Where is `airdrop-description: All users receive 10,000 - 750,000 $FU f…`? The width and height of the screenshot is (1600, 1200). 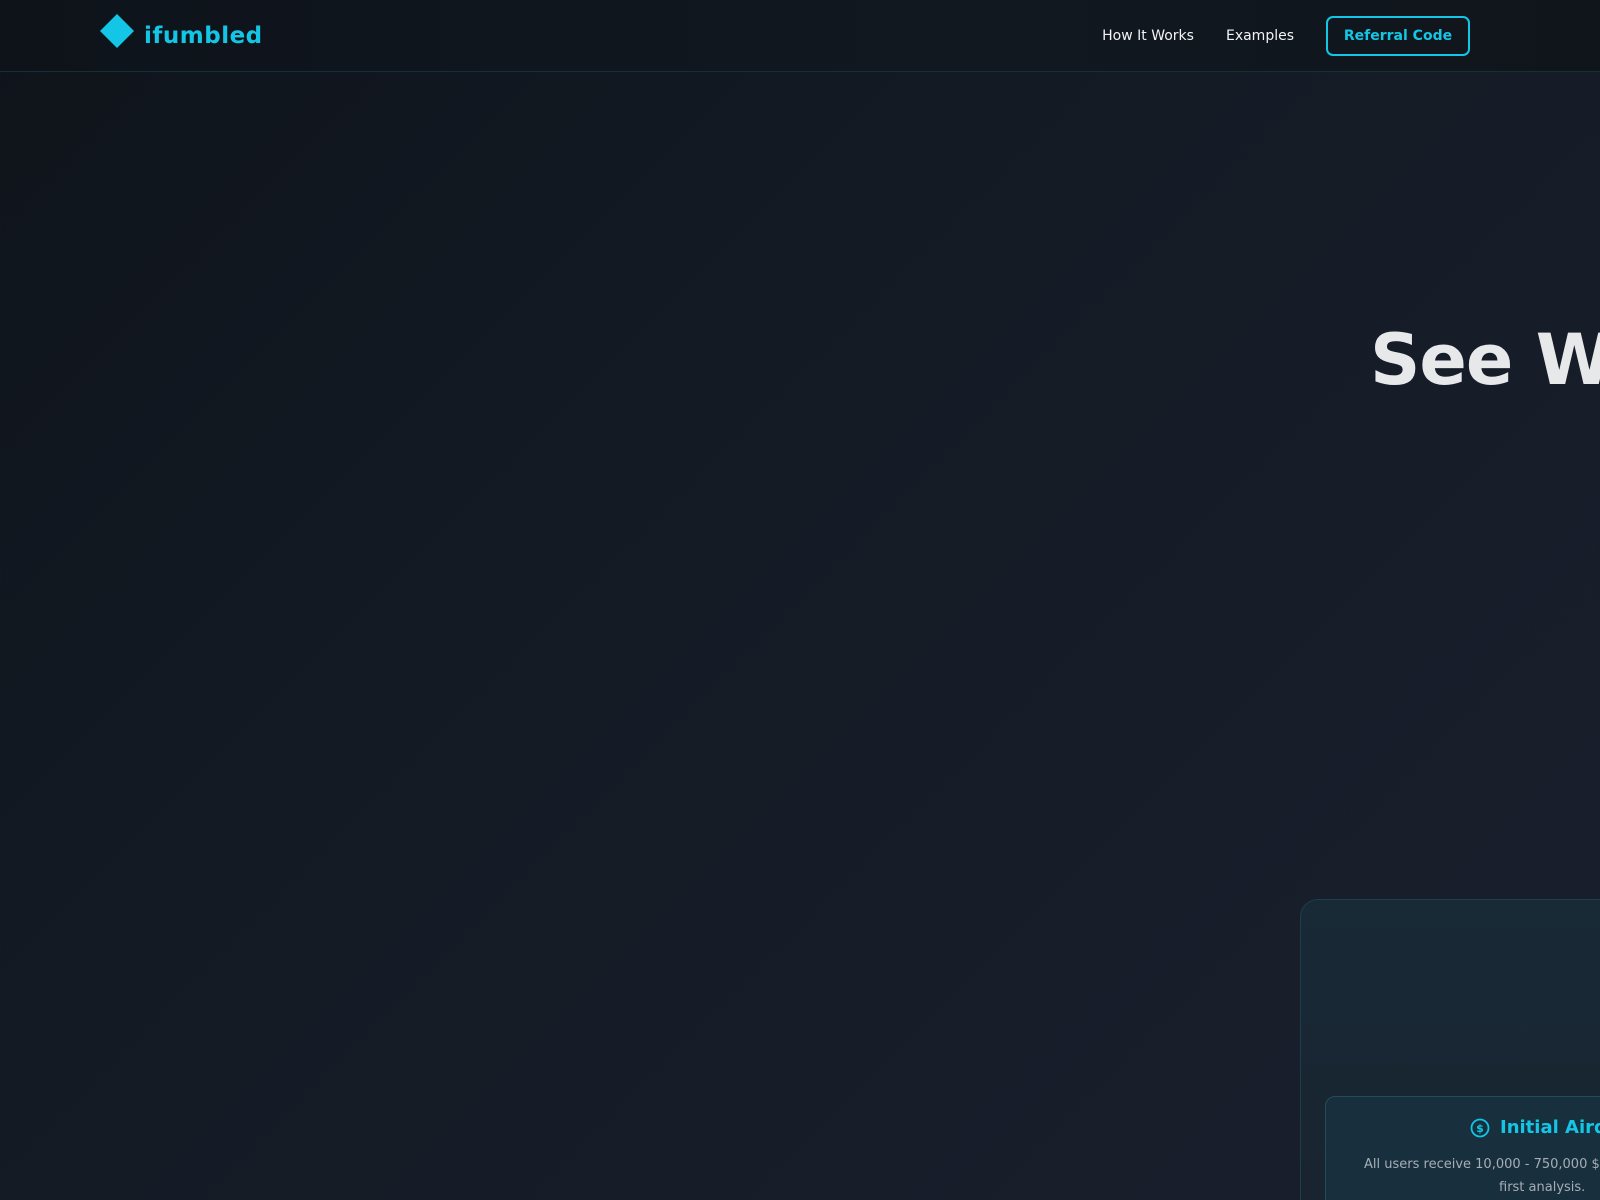
airdrop-description: All users receive 10,000 - 750,000 $FU f… is located at coordinates (1482, 1176).